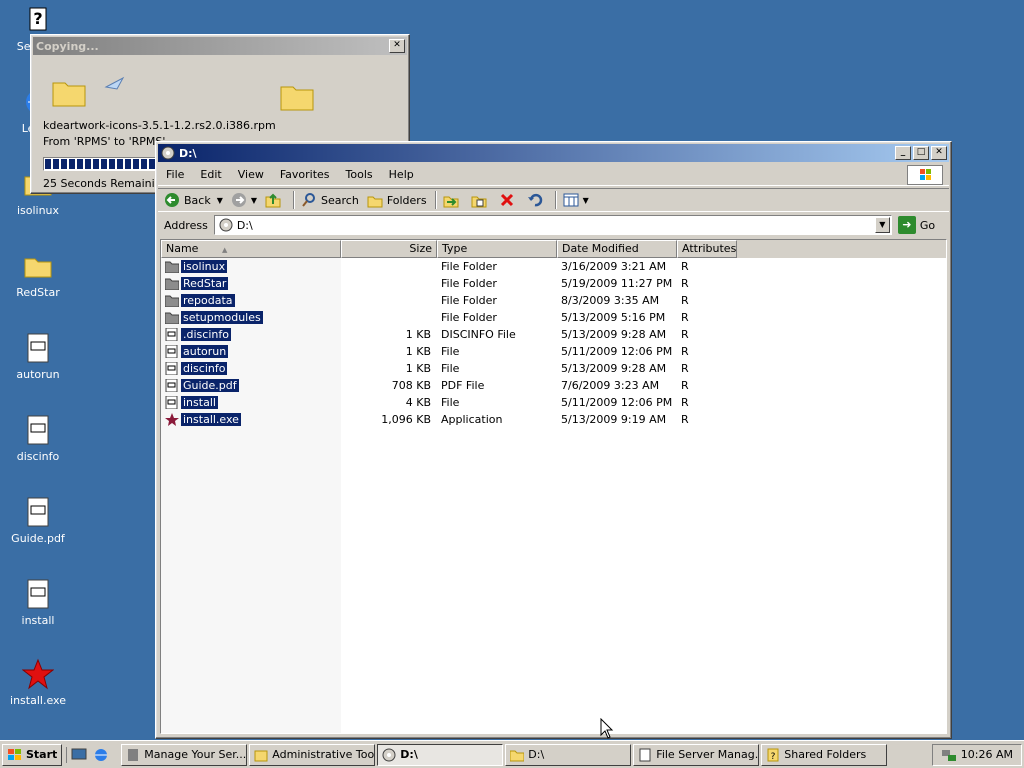 This screenshot has height=768, width=1024. What do you see at coordinates (251, 249) in the screenshot?
I see `column-header-name: Name ▲` at bounding box center [251, 249].